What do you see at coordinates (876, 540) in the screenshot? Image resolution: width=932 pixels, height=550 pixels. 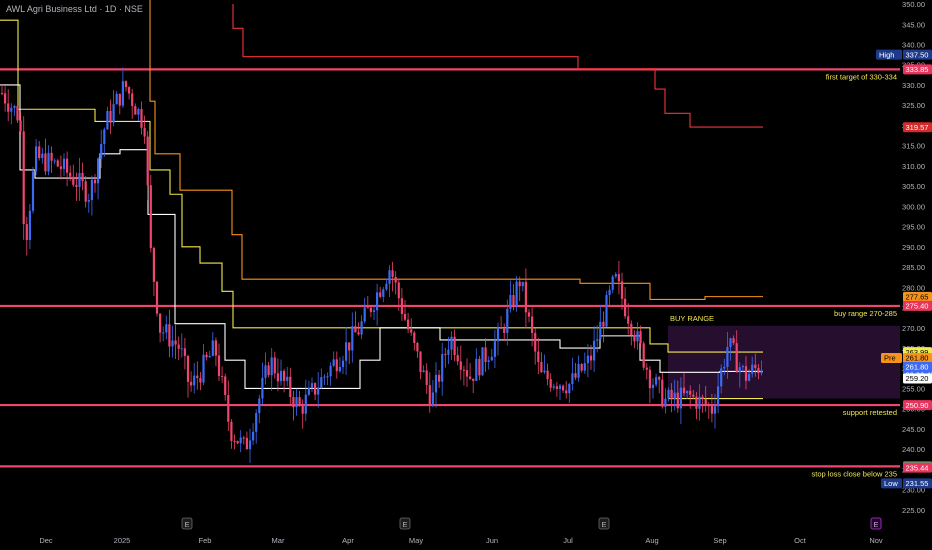 I see `time-tick-label: Nov` at bounding box center [876, 540].